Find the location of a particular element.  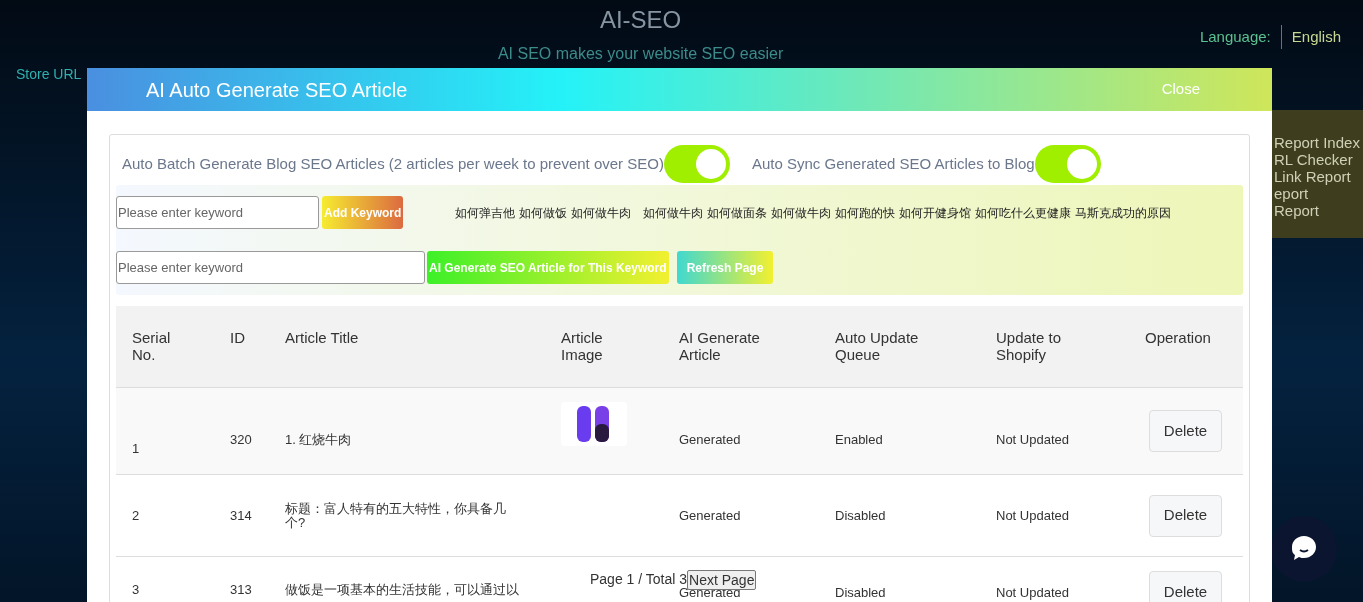

keyword-tag: 如何吃什么更健康 is located at coordinates (1023, 212).